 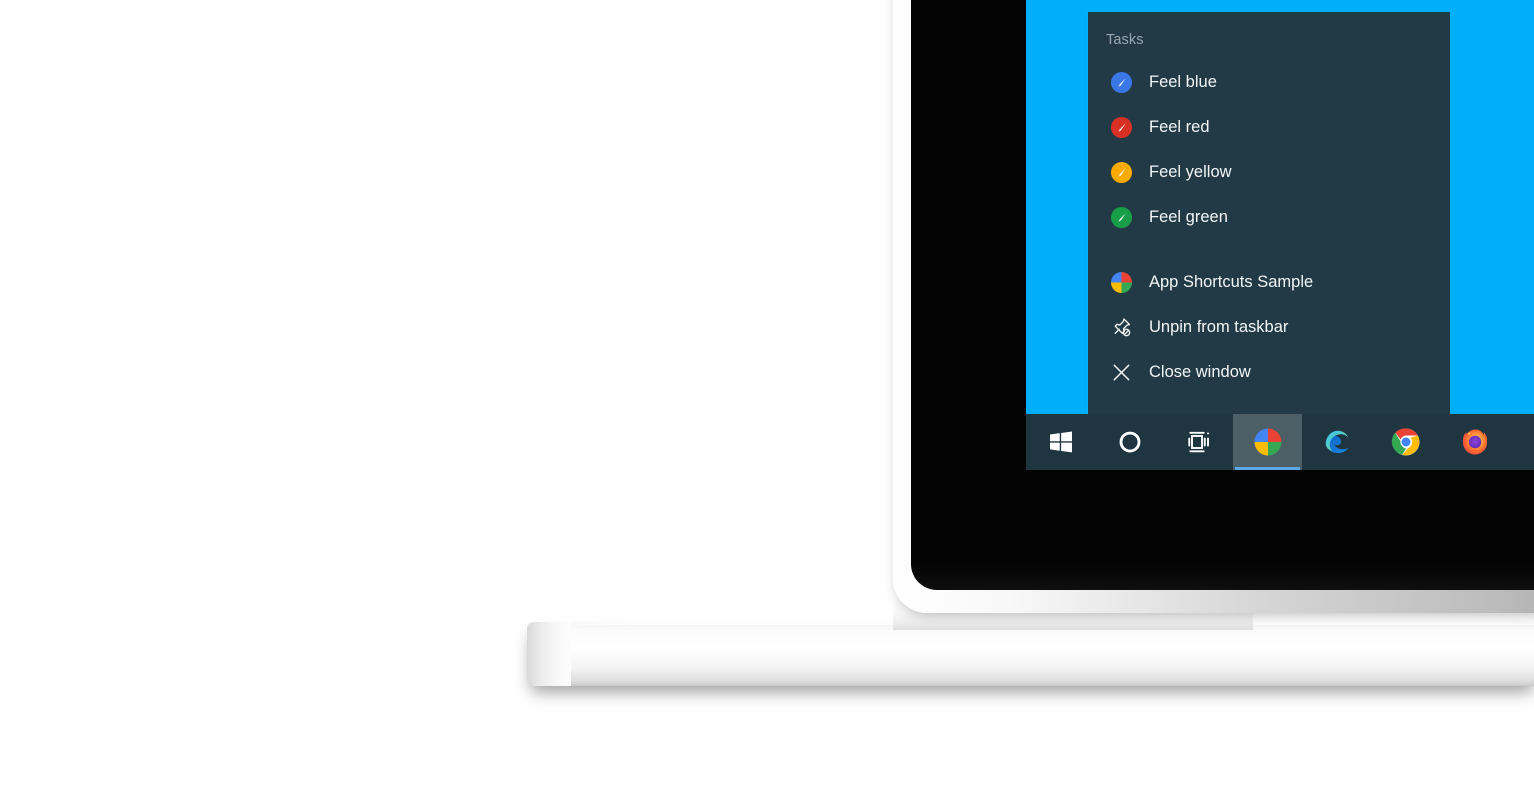 What do you see at coordinates (549, 654) in the screenshot?
I see `laptop-base-left-edge` at bounding box center [549, 654].